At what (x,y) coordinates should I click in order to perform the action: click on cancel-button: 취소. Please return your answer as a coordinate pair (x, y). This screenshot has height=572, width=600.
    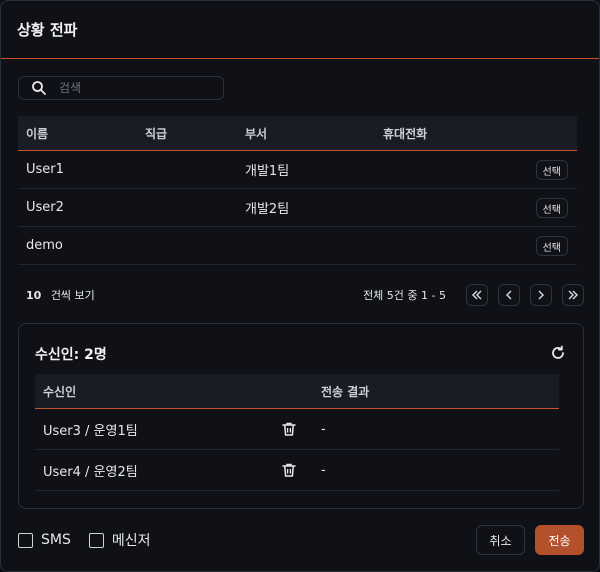
    Looking at the image, I should click on (500, 540).